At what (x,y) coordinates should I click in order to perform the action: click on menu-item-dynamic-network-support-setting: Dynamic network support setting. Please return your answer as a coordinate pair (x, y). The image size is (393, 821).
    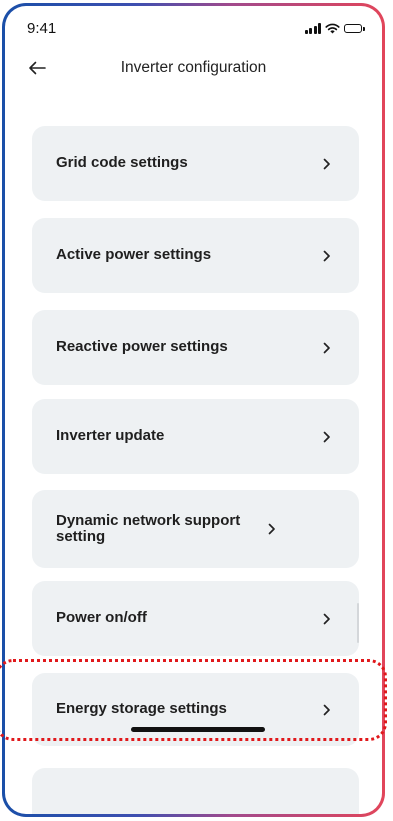
    Looking at the image, I should click on (195, 529).